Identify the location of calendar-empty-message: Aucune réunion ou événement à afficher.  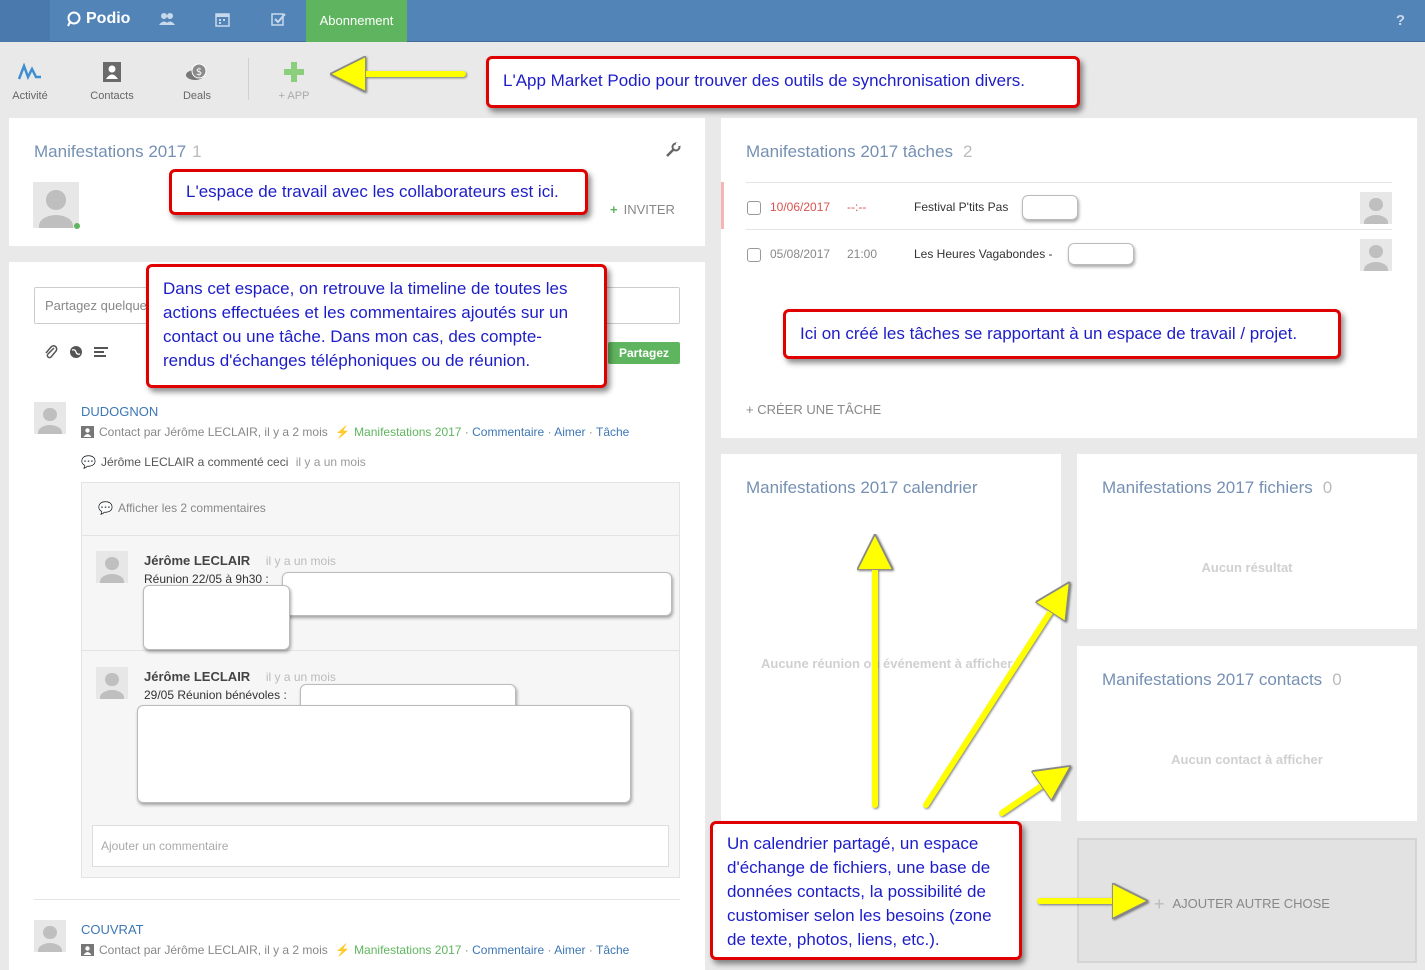
(887, 663).